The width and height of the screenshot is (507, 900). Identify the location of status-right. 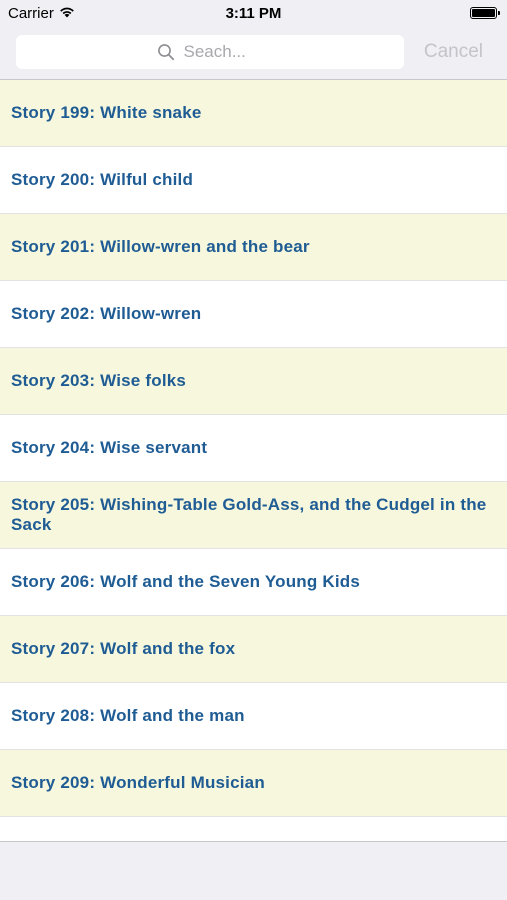
(485, 13).